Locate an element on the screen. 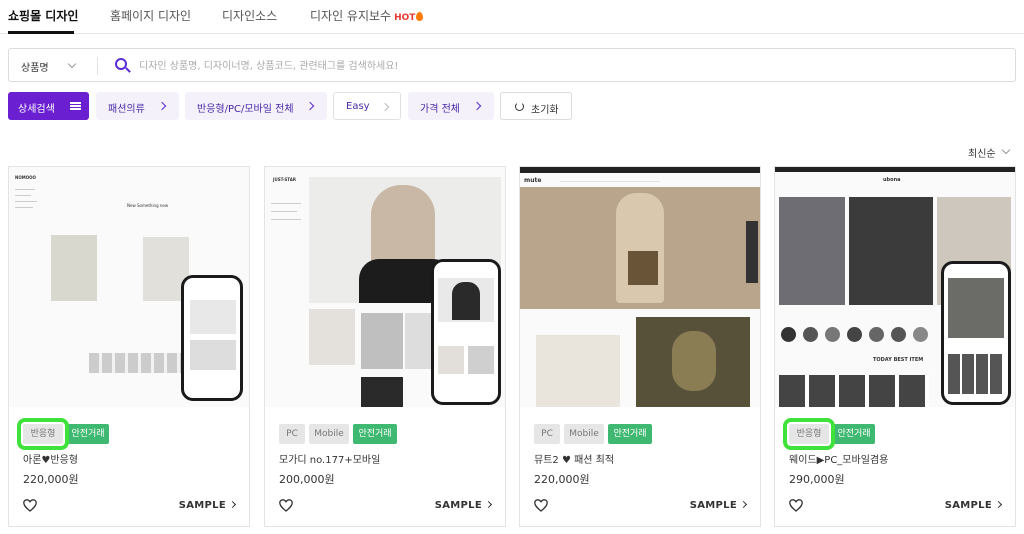  tab-design-maintenance-label: 디자인 유지보수 is located at coordinates (351, 16).